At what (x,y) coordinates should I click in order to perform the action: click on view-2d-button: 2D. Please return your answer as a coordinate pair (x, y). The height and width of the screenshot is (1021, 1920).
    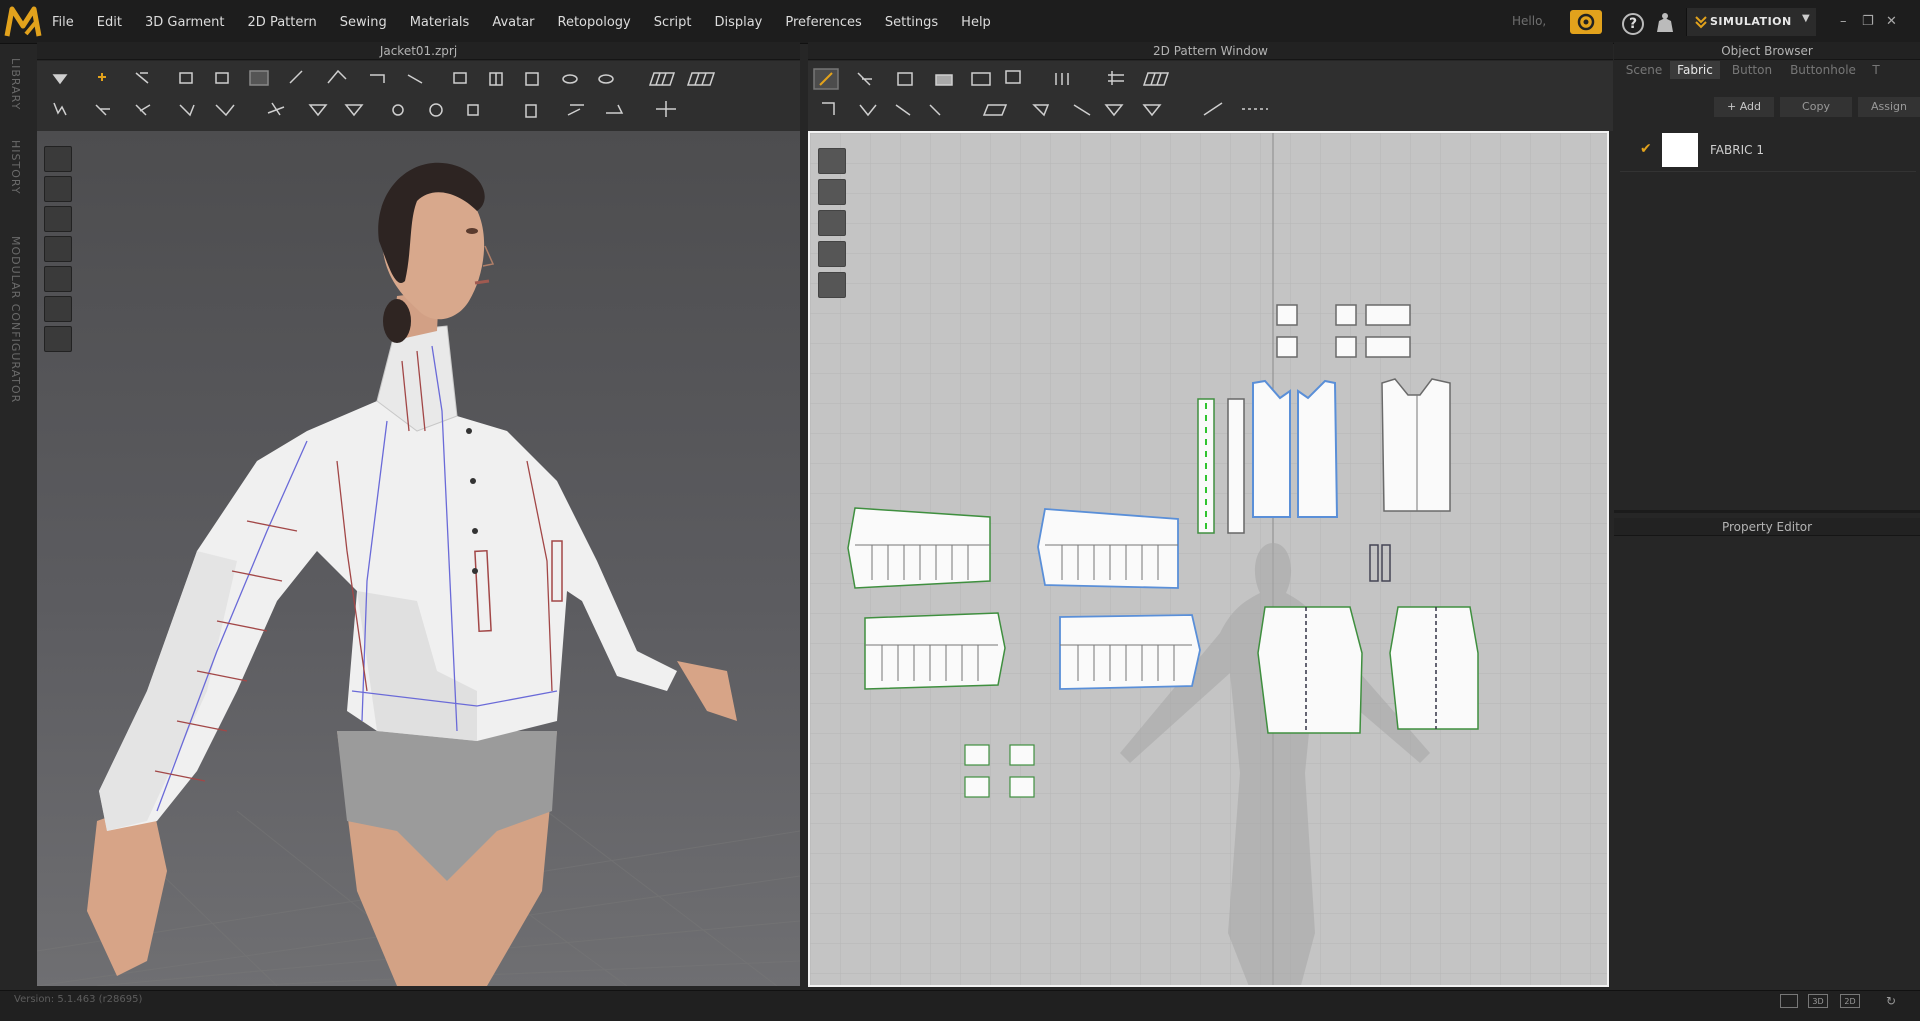
    Looking at the image, I should click on (1850, 1001).